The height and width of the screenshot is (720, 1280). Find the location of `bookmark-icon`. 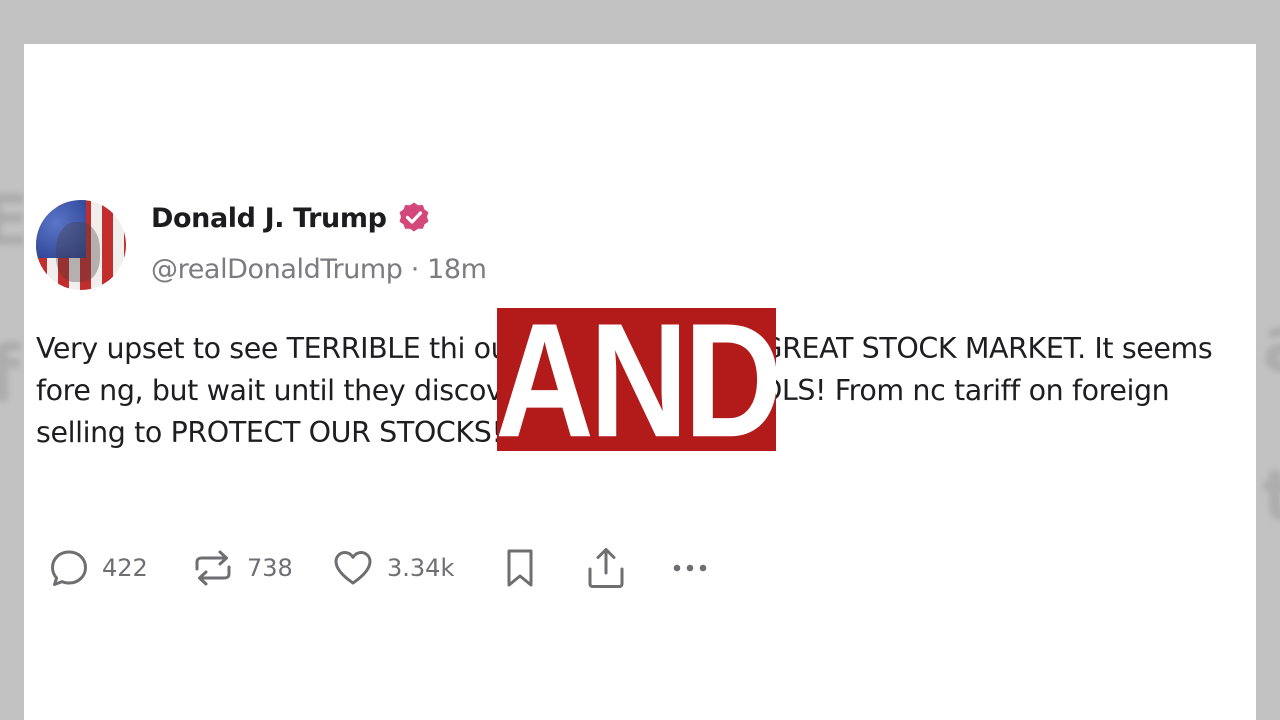

bookmark-icon is located at coordinates (520, 568).